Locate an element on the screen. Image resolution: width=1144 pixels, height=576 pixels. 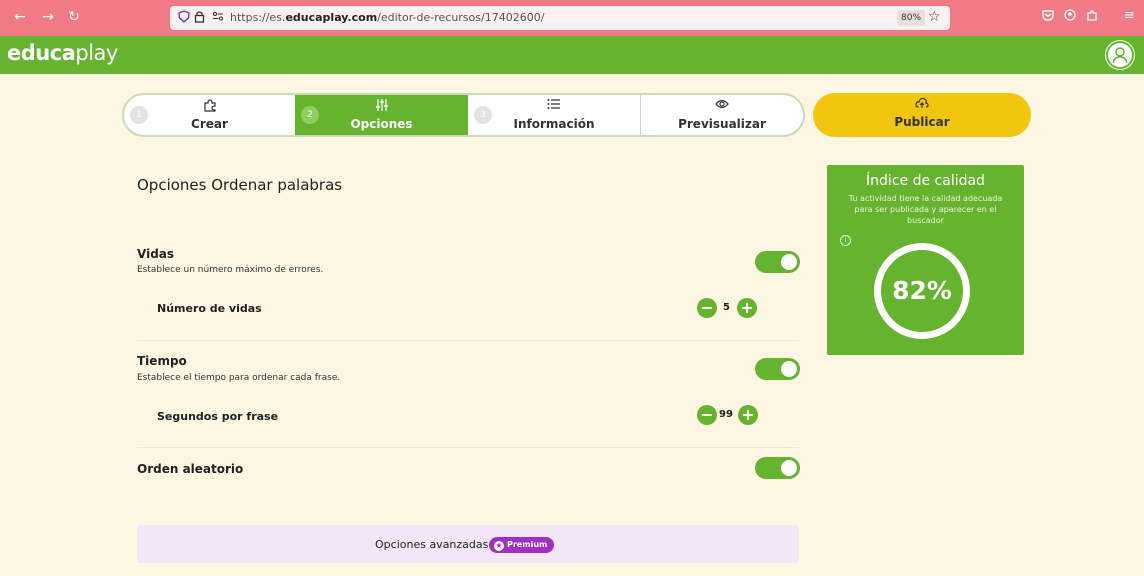
quality-percentage: 82% is located at coordinates (922, 290).